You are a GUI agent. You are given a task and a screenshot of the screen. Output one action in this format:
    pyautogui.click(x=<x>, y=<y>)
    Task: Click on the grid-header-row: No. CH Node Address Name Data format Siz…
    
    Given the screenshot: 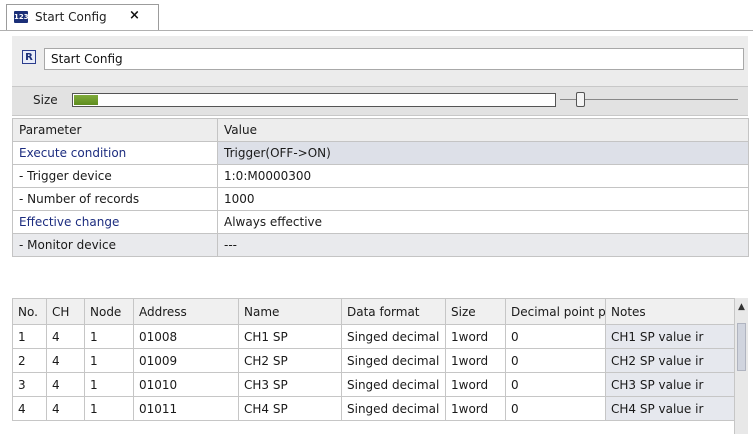 What is the action you would take?
    pyautogui.click(x=380, y=311)
    